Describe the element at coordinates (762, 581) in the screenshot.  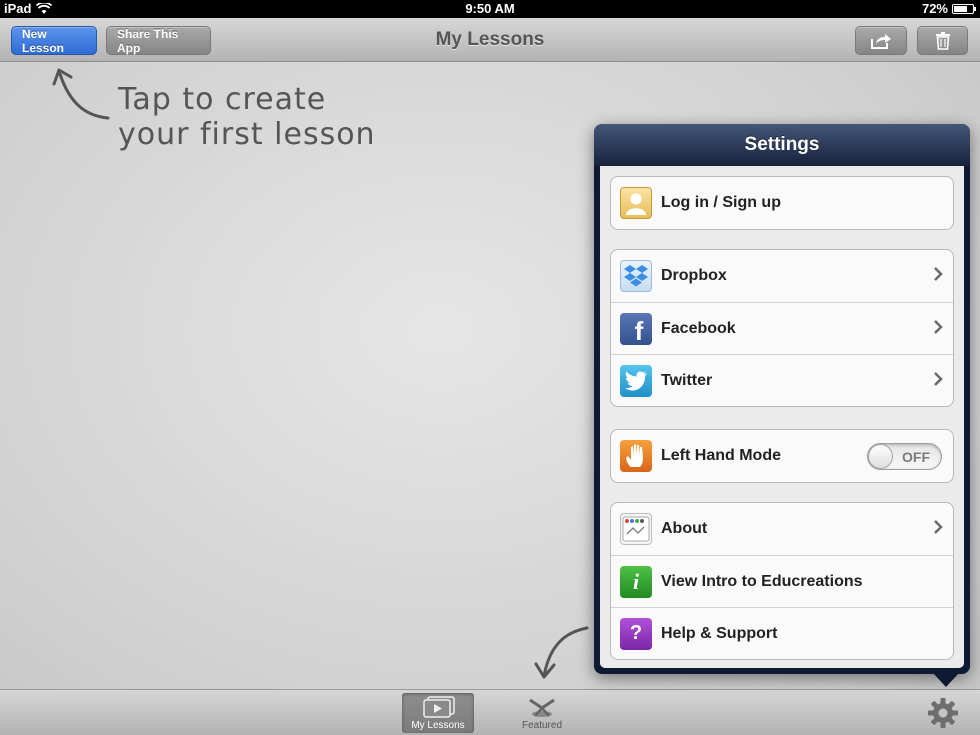
I see `row-label: View Intro to Educreations` at that location.